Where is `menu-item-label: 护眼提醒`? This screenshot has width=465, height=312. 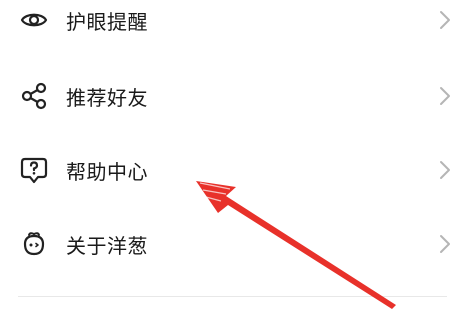
menu-item-label: 护眼提醒 is located at coordinates (107, 21).